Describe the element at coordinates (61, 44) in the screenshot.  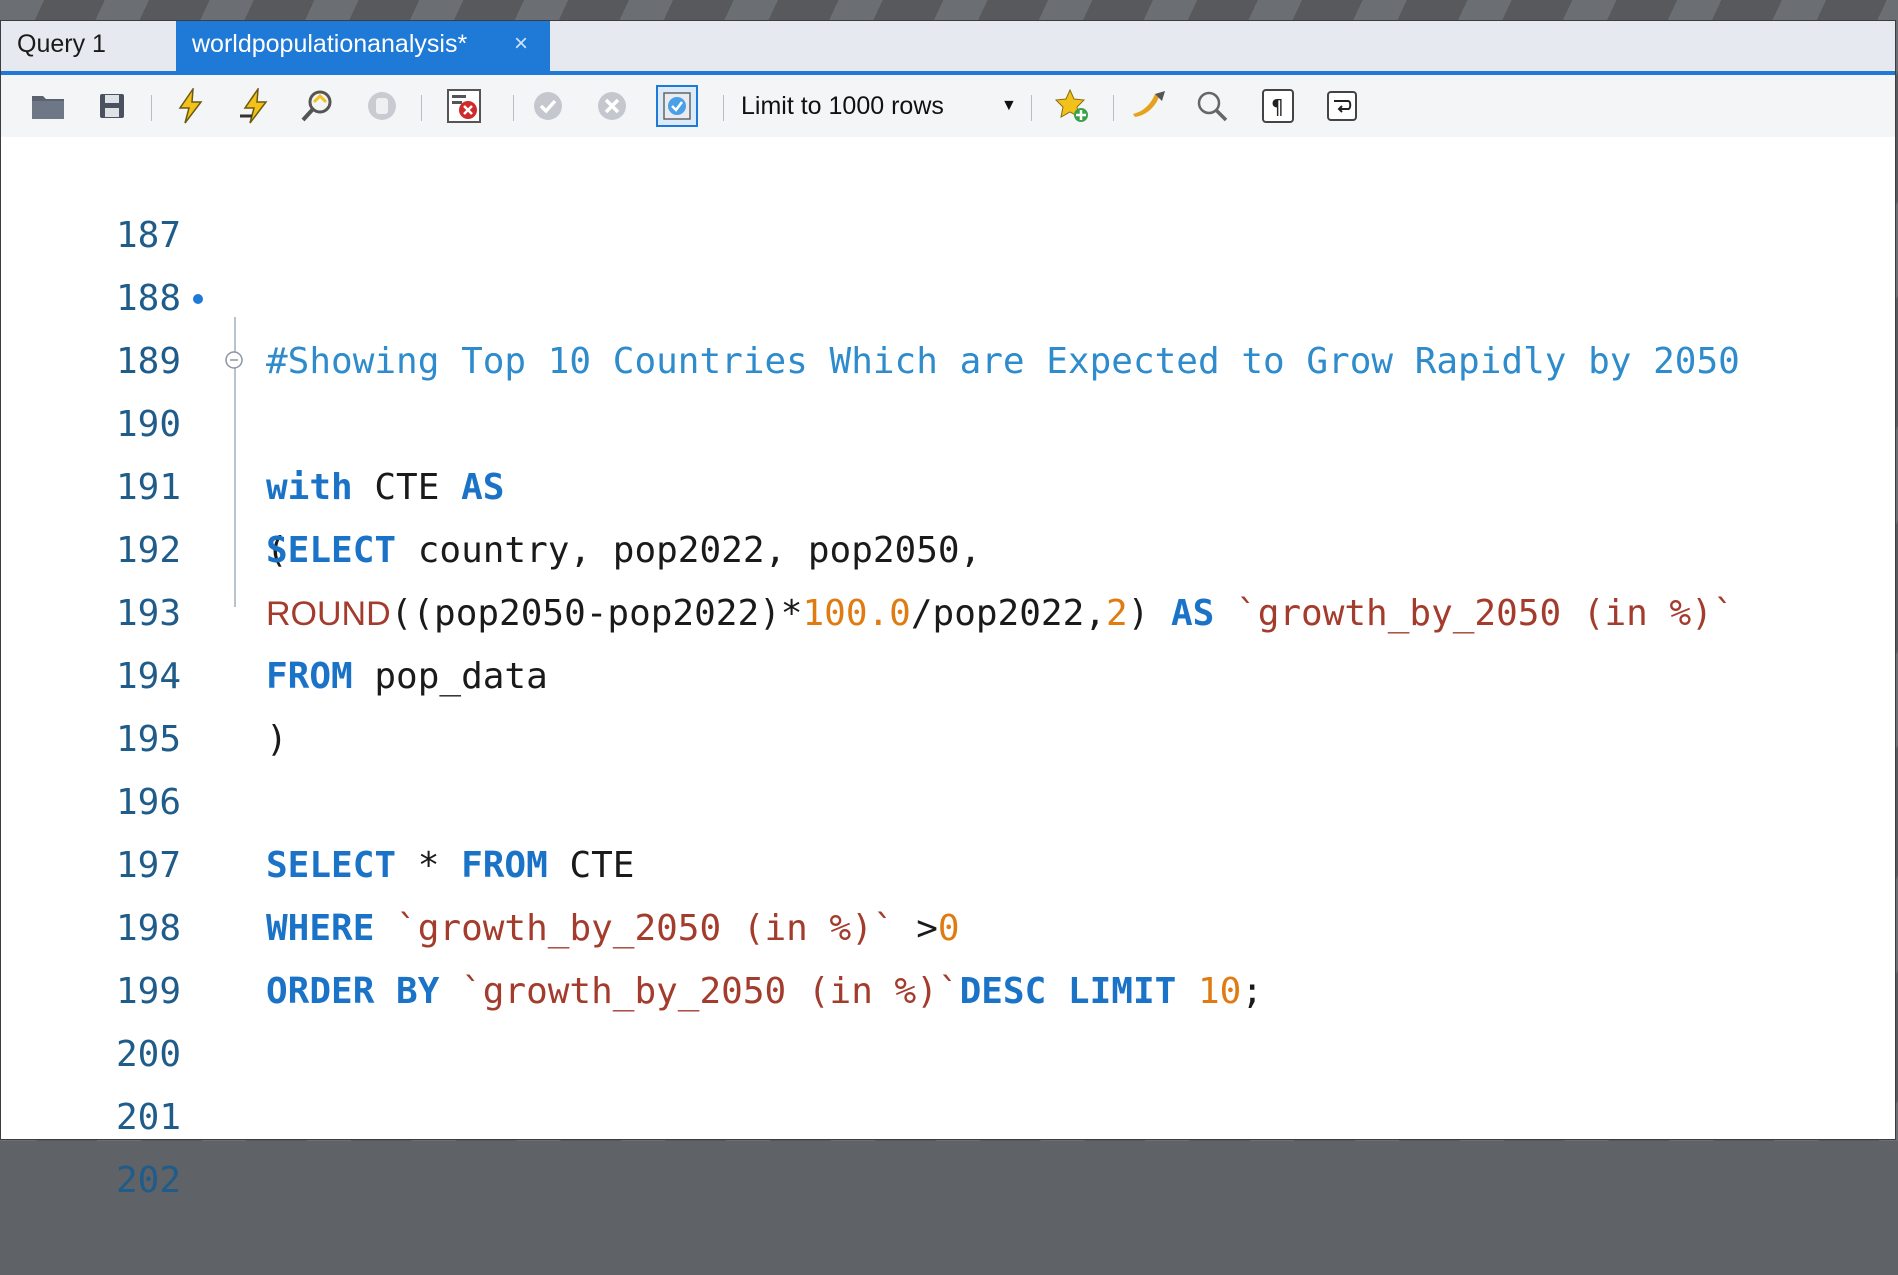
I see `tab-label: Query 1` at that location.